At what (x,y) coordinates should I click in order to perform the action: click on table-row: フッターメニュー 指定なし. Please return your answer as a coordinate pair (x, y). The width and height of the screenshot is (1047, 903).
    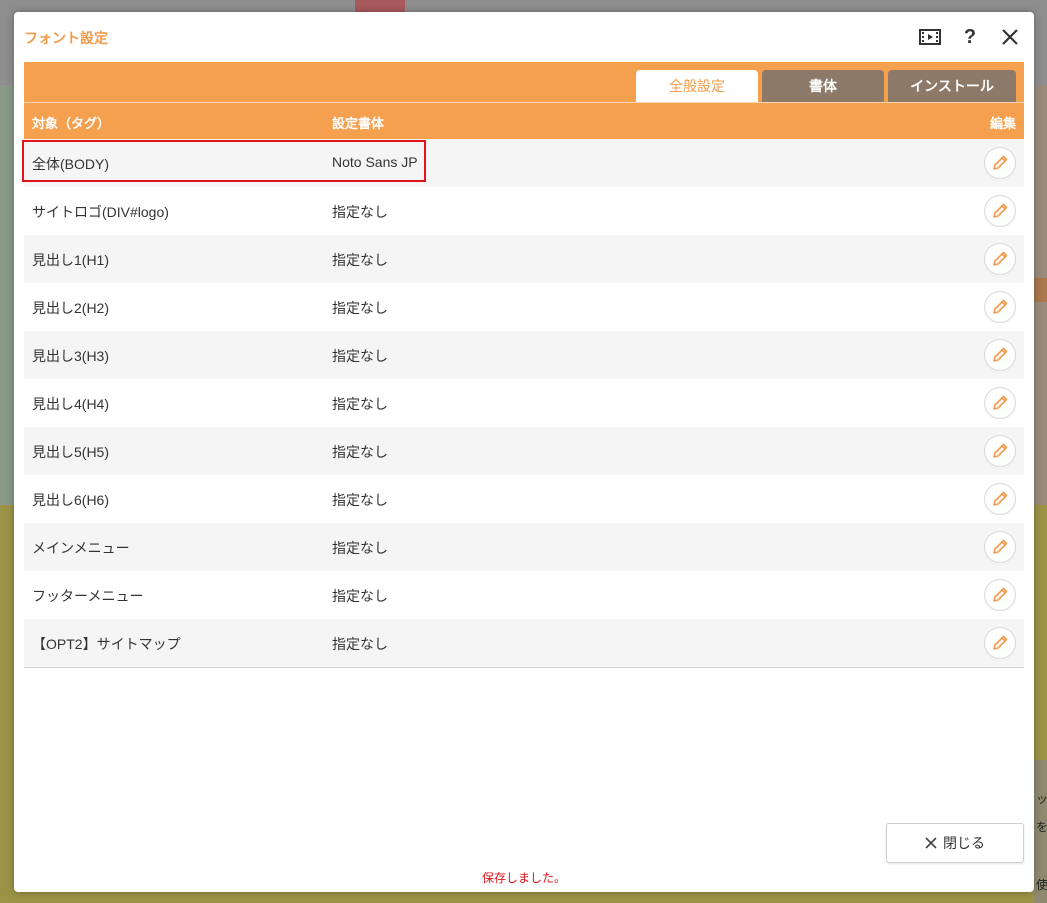
    Looking at the image, I should click on (524, 595).